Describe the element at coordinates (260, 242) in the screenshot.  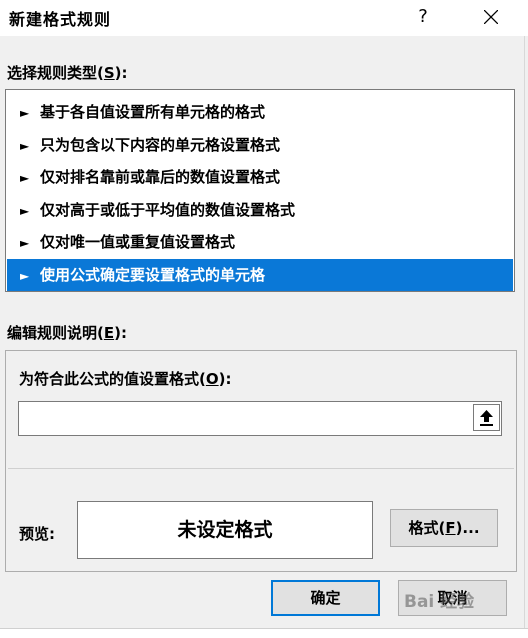
I see `rule-type-item: ► 仅对唯一值或重复值设置格式` at that location.